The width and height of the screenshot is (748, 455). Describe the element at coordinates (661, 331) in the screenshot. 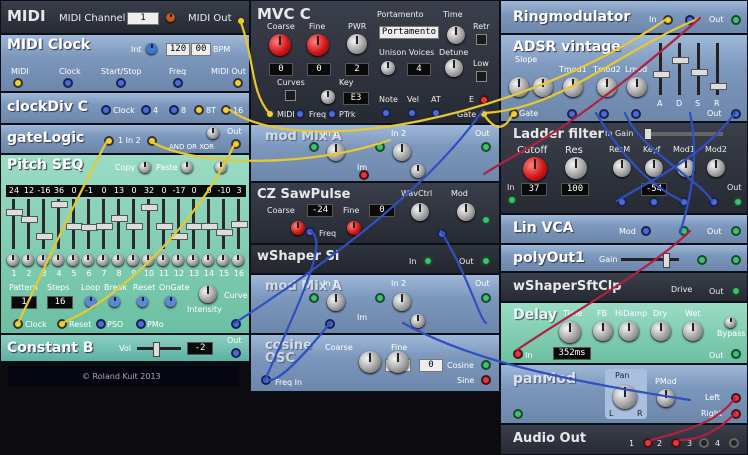

I see `delay-dry-knob` at that location.